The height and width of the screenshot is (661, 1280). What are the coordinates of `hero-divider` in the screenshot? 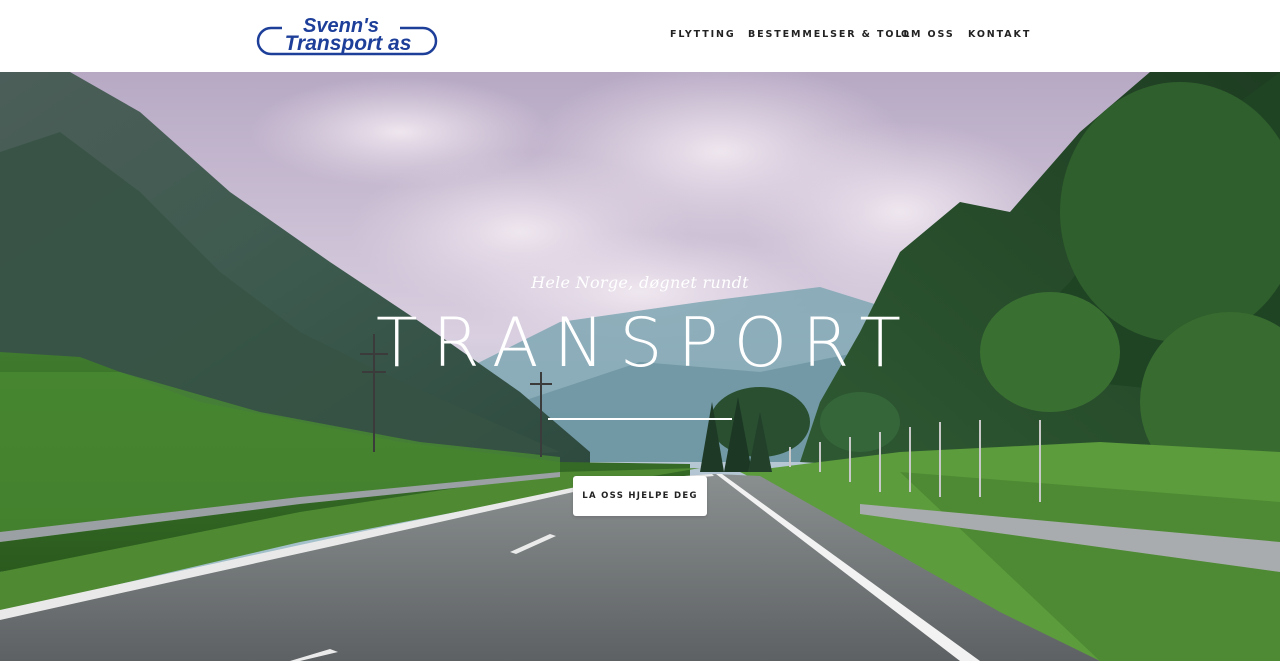 It's located at (640, 419).